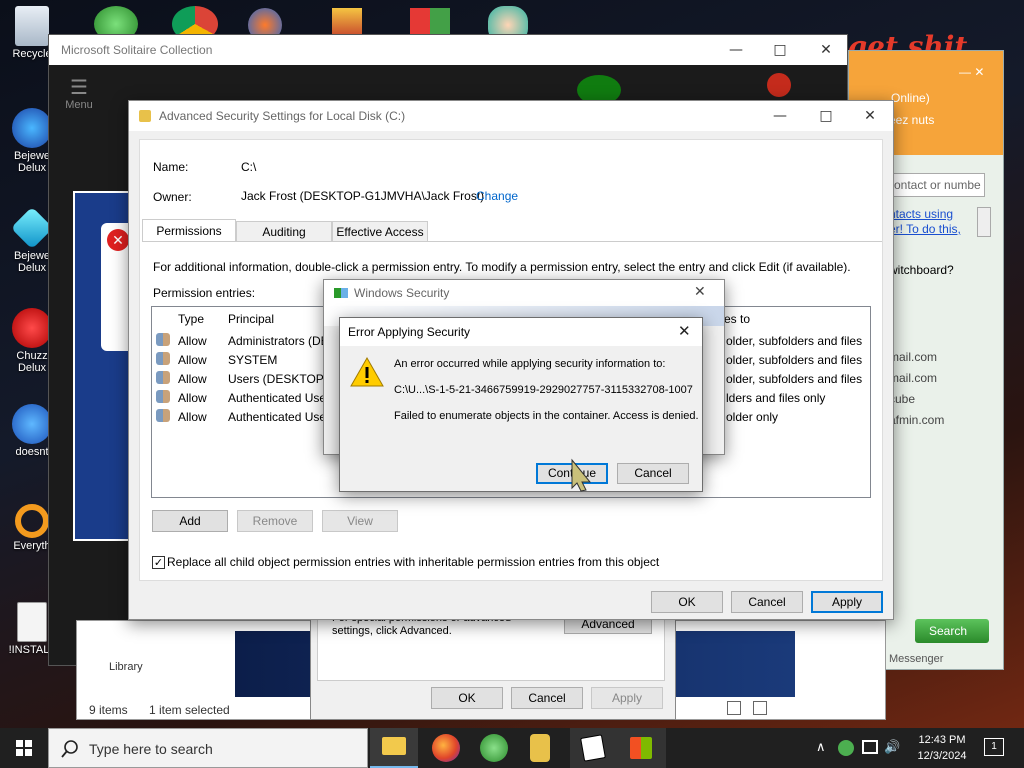 This screenshot has height=768, width=1024. Describe the element at coordinates (32, 622) in the screenshot. I see `document-icon` at that location.